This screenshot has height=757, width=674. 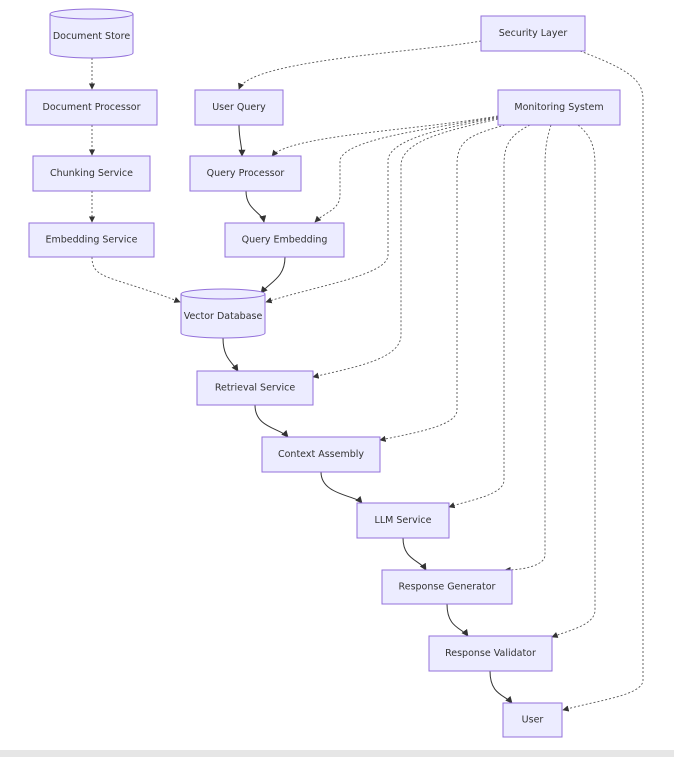 I want to click on node-label: Security Layer, so click(x=533, y=33).